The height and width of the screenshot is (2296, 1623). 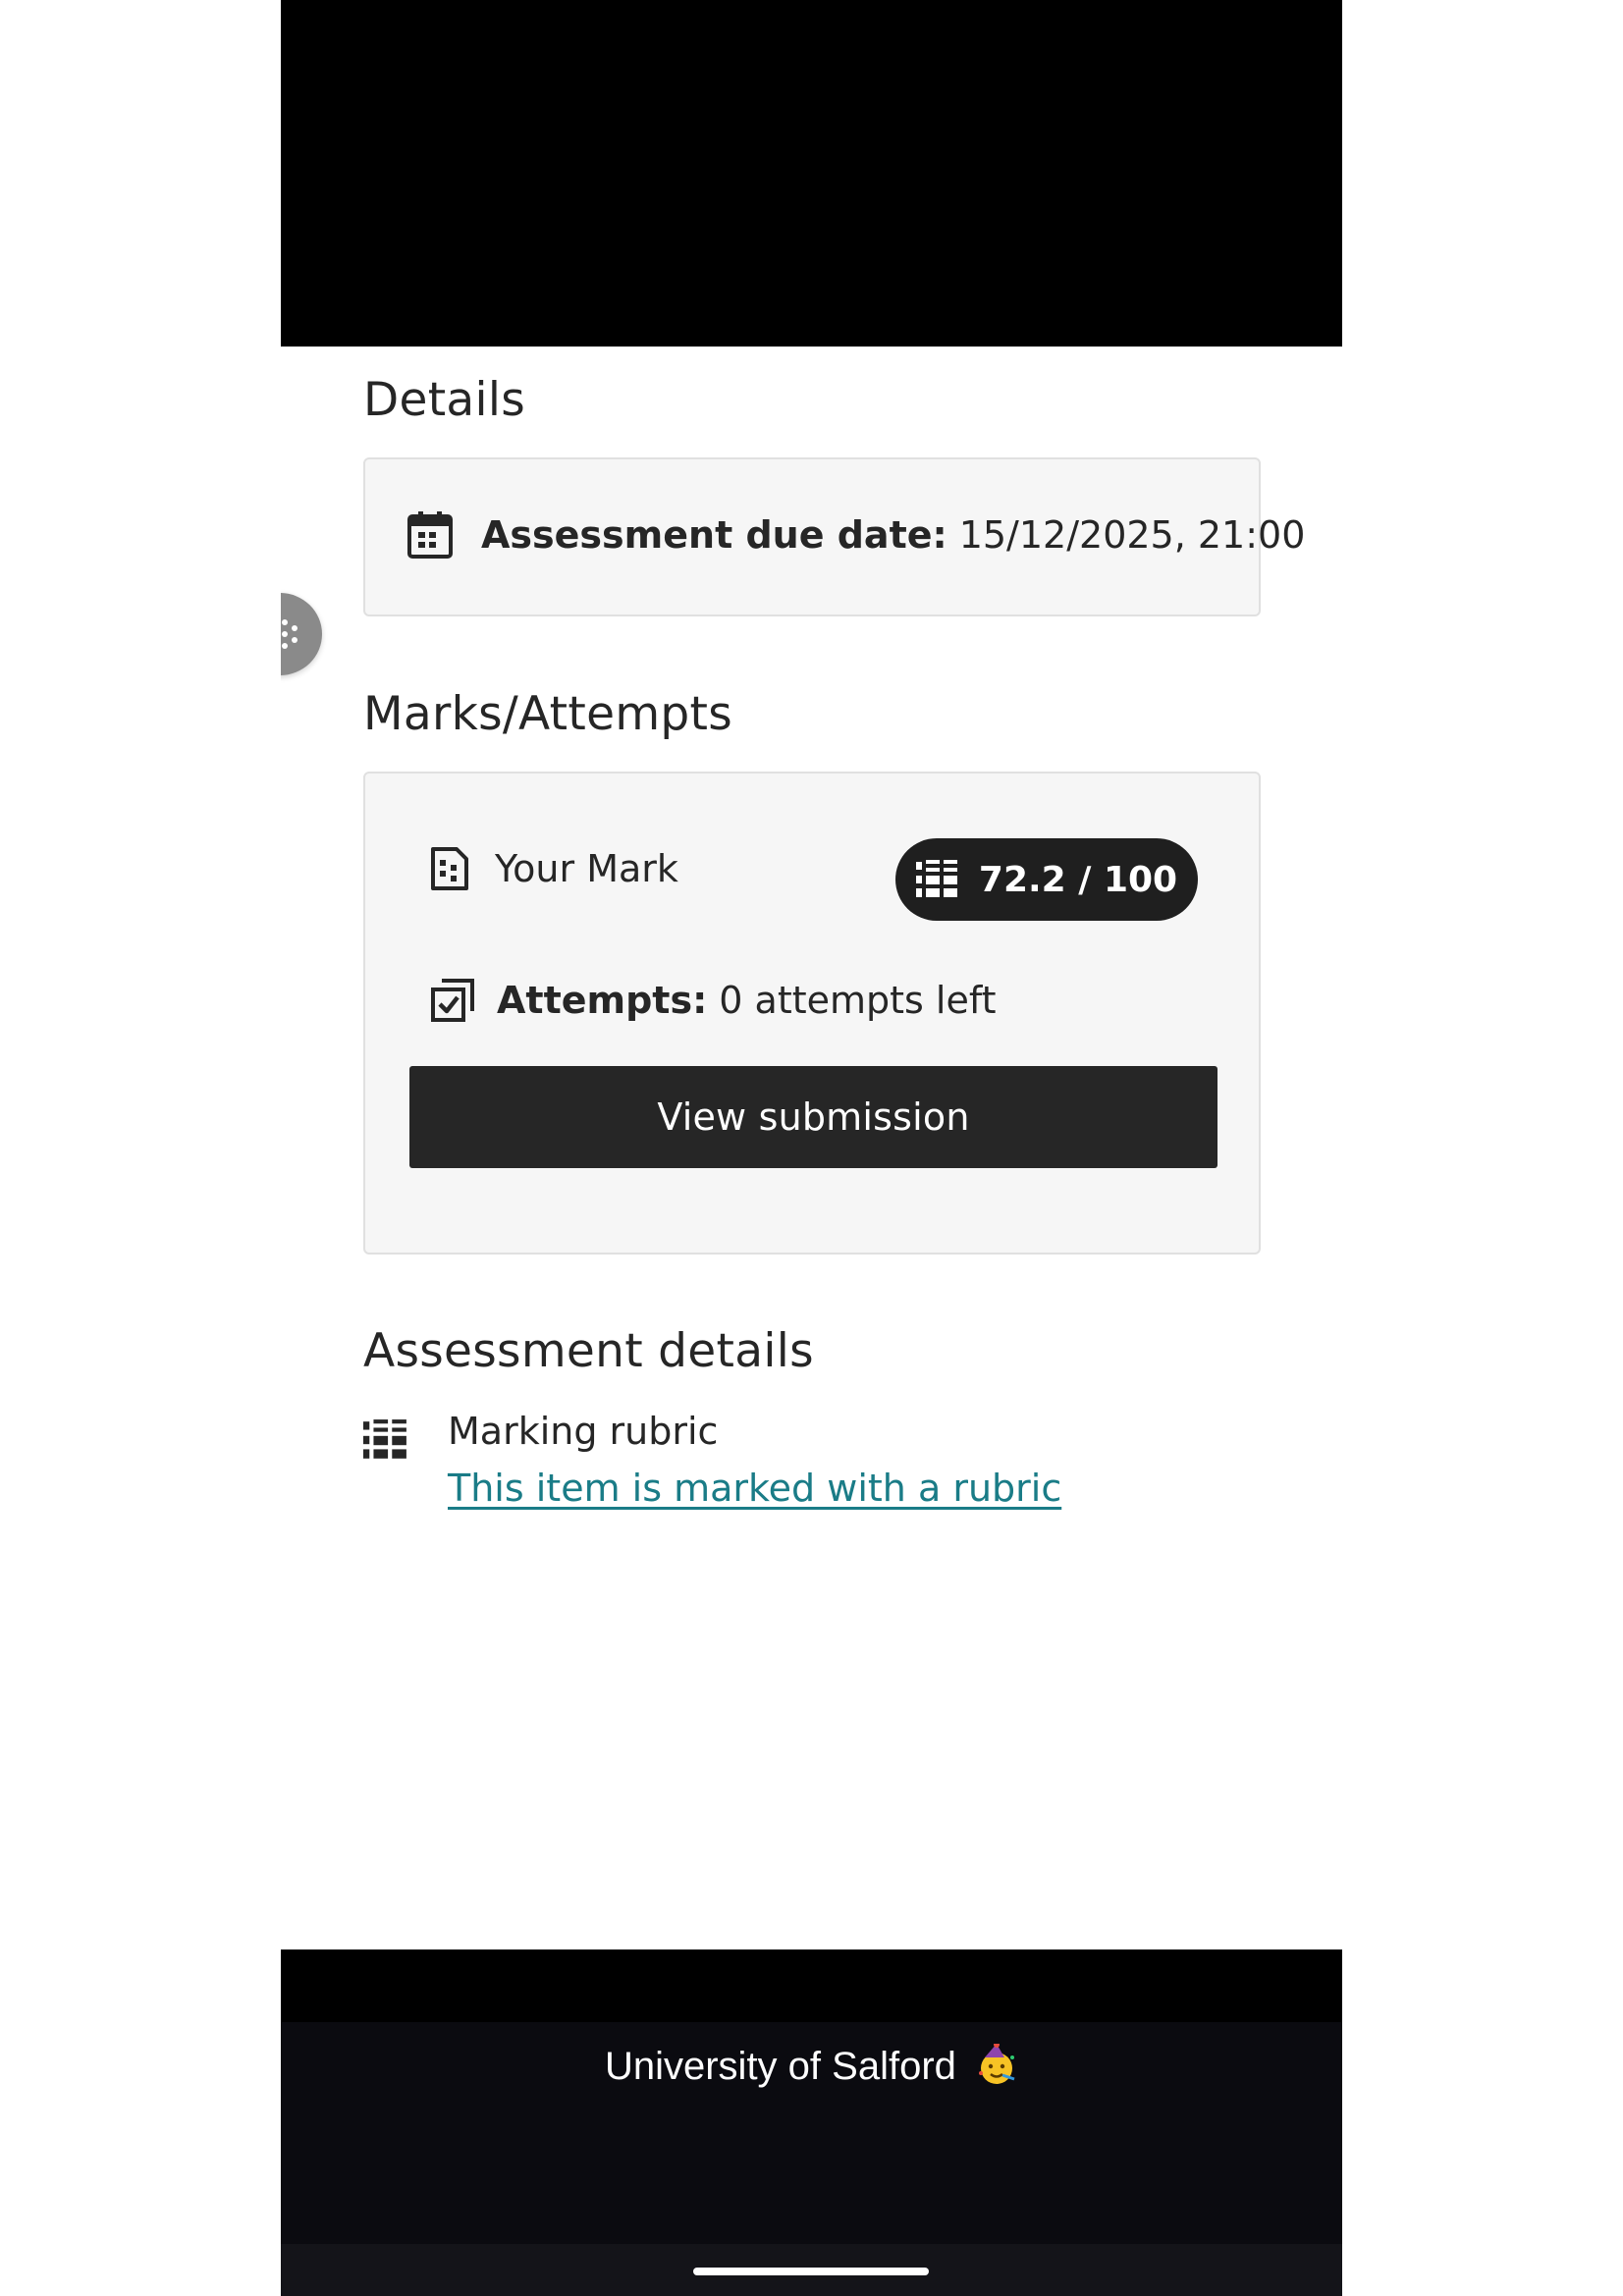 What do you see at coordinates (858, 1001) in the screenshot?
I see `attempts-value: 0 attempts left` at bounding box center [858, 1001].